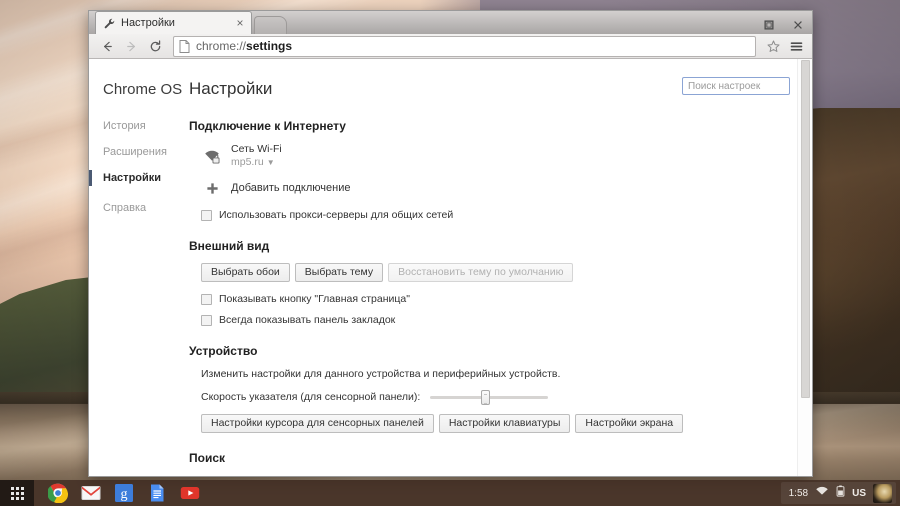  Describe the element at coordinates (271, 163) in the screenshot. I see `chevron-down-icon: ▼` at that location.